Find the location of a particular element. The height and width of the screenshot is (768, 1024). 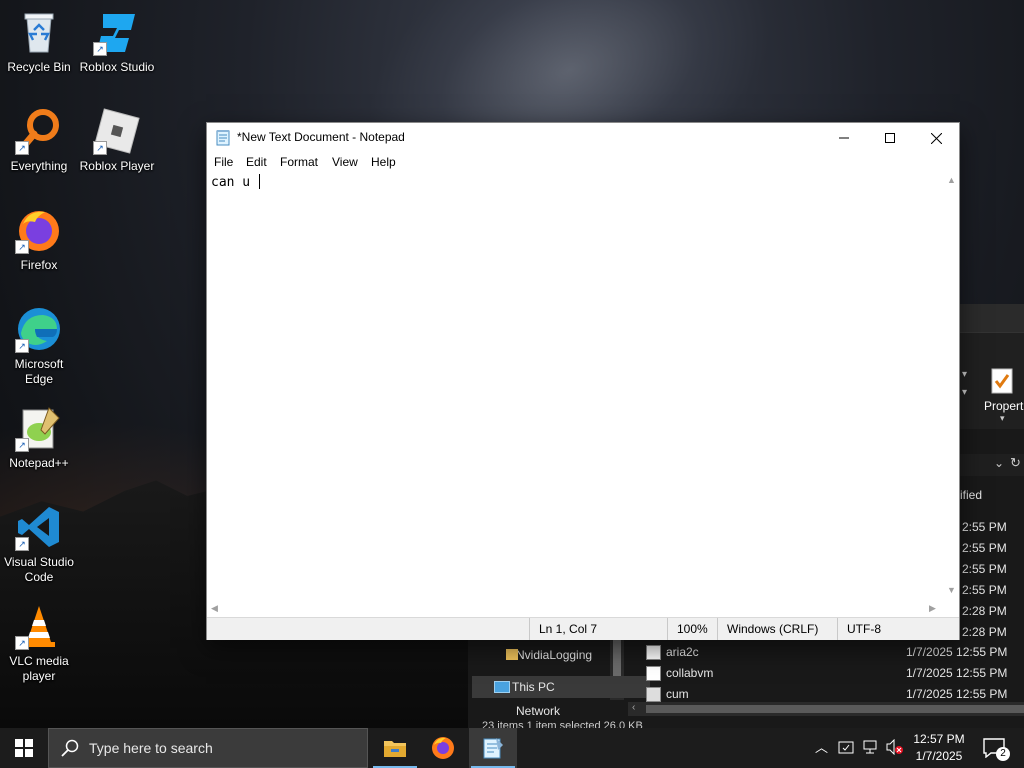

properties-check-icon is located at coordinates (1002, 381).